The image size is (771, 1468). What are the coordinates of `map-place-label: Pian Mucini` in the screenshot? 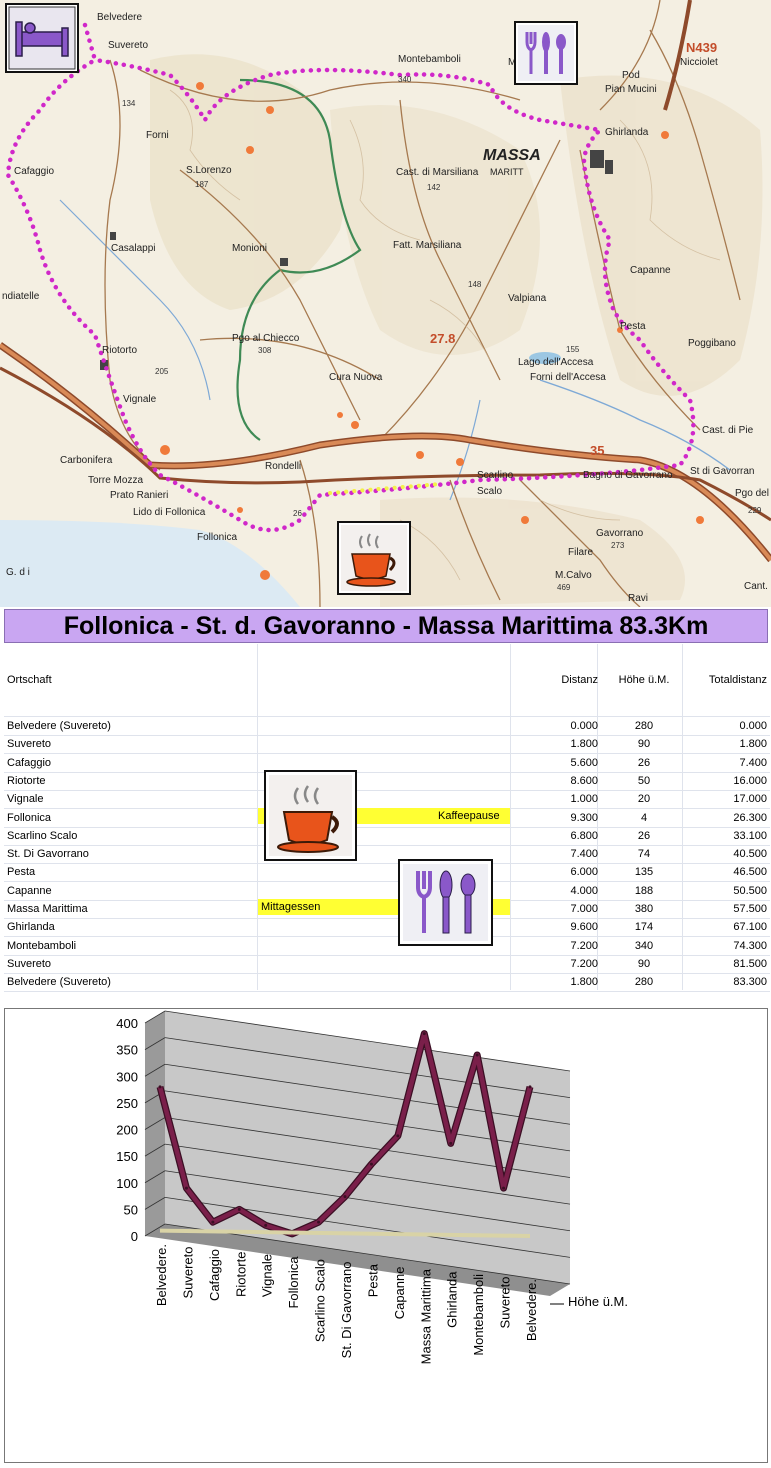 It's located at (631, 89).